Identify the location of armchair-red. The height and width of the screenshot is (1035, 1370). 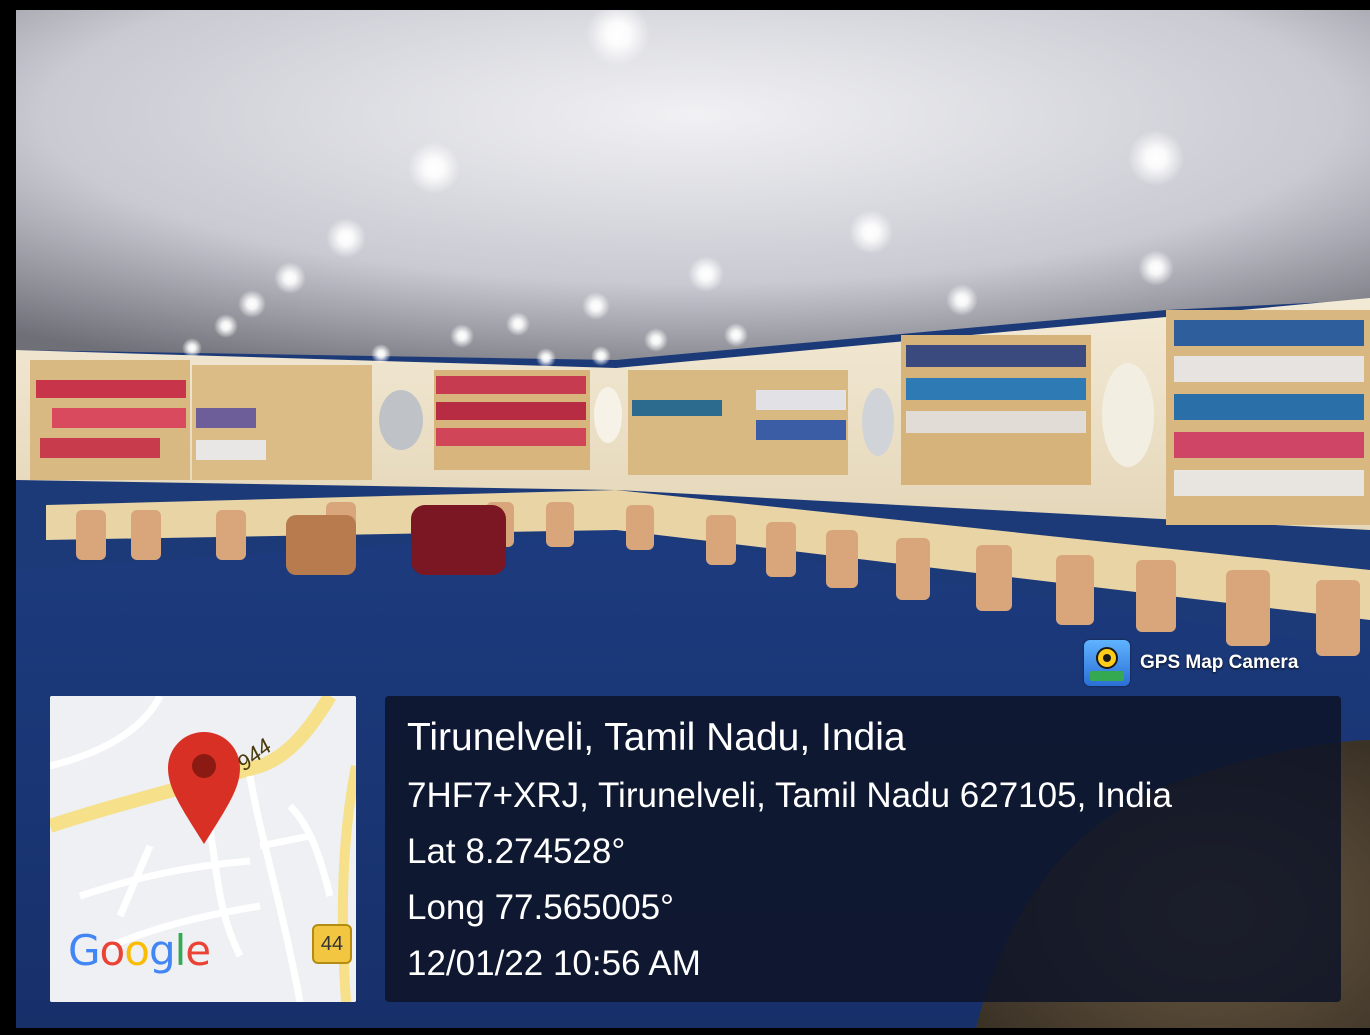
(458, 540).